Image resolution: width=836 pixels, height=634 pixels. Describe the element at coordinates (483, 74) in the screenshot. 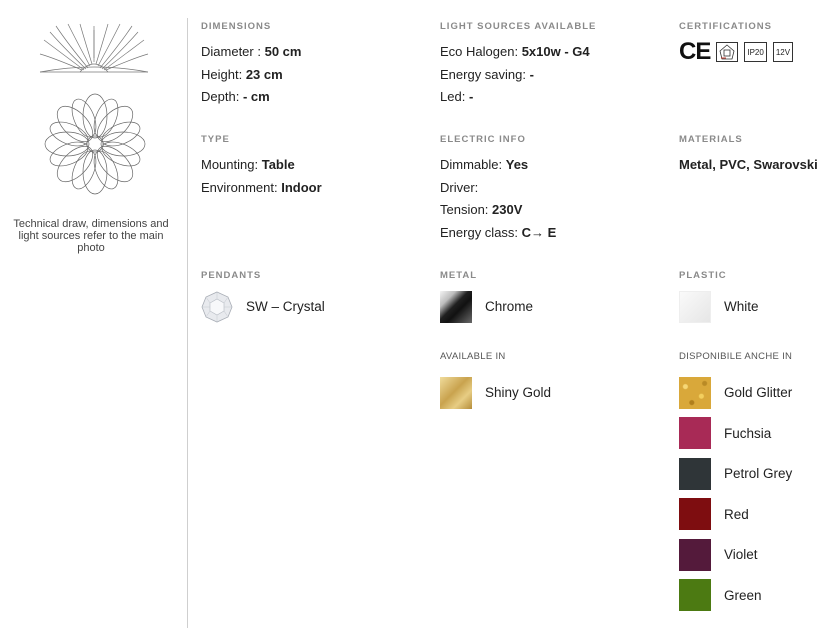

I see `energy-saving-label: Energy saving:` at that location.